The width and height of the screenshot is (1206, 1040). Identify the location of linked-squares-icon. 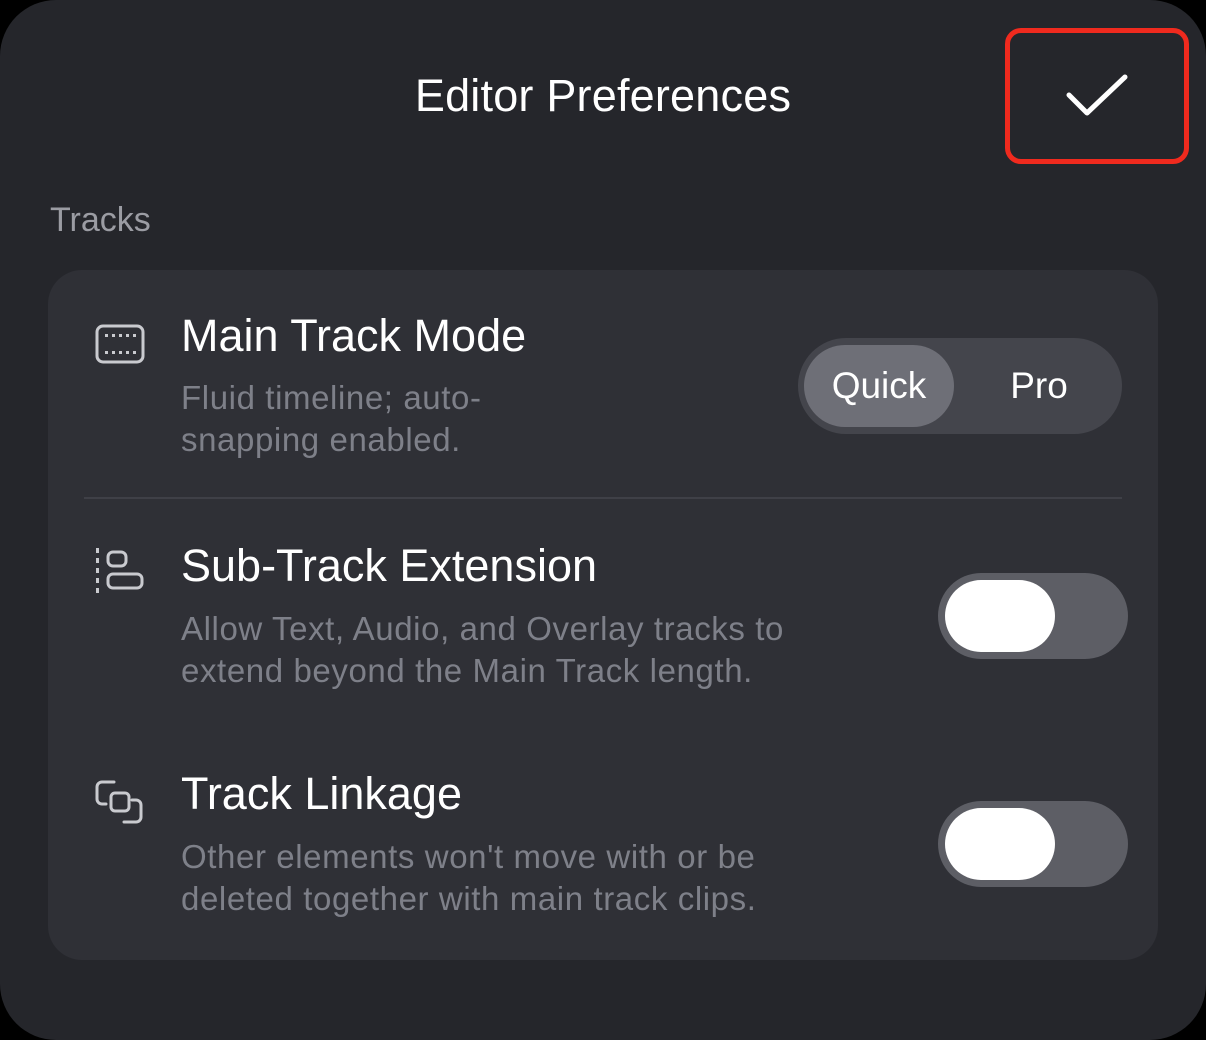
(119, 802).